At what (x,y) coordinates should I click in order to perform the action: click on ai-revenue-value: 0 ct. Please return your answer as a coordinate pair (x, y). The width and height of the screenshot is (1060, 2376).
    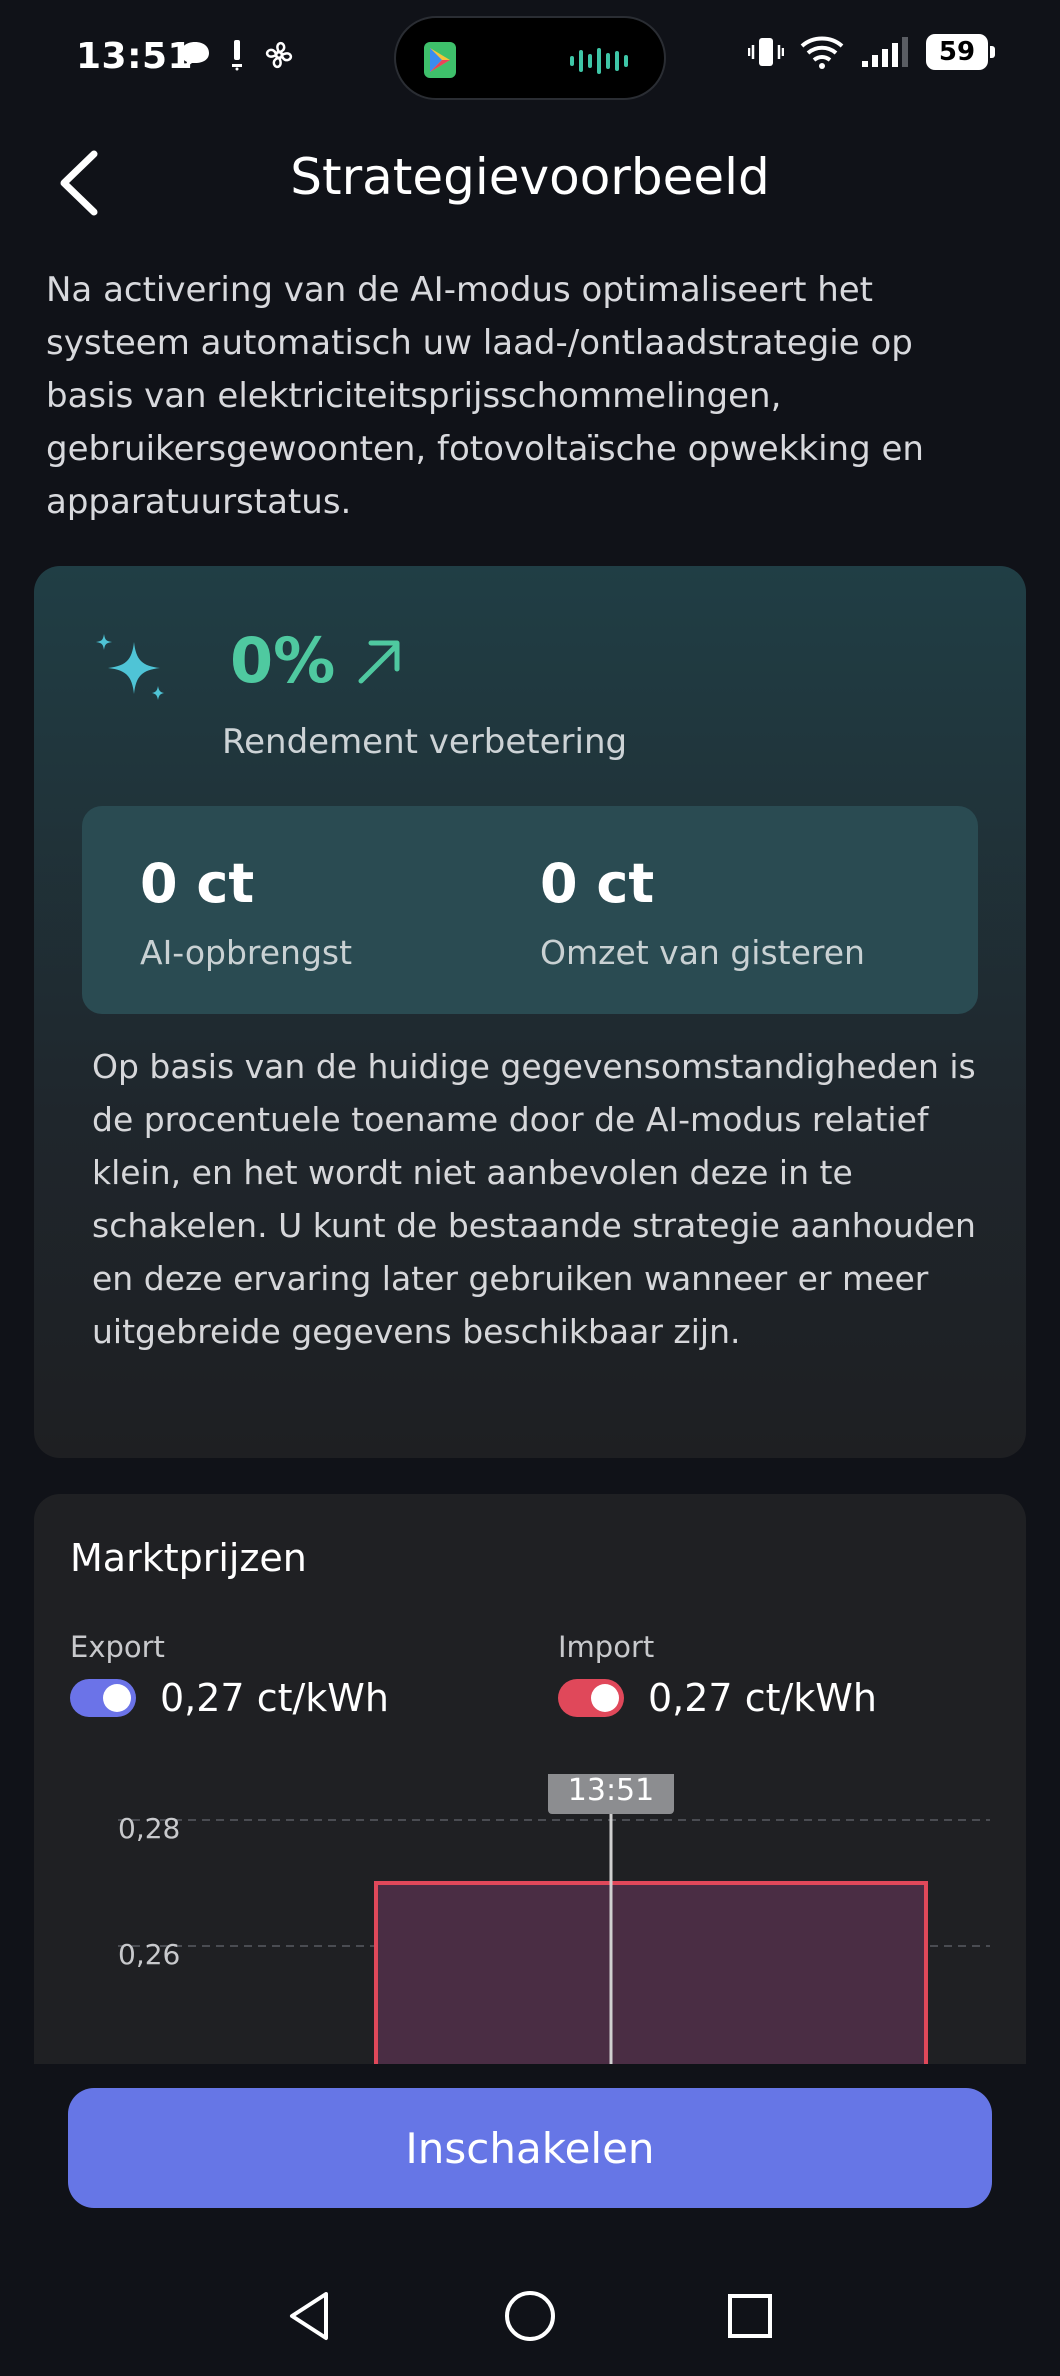
    Looking at the image, I should click on (197, 883).